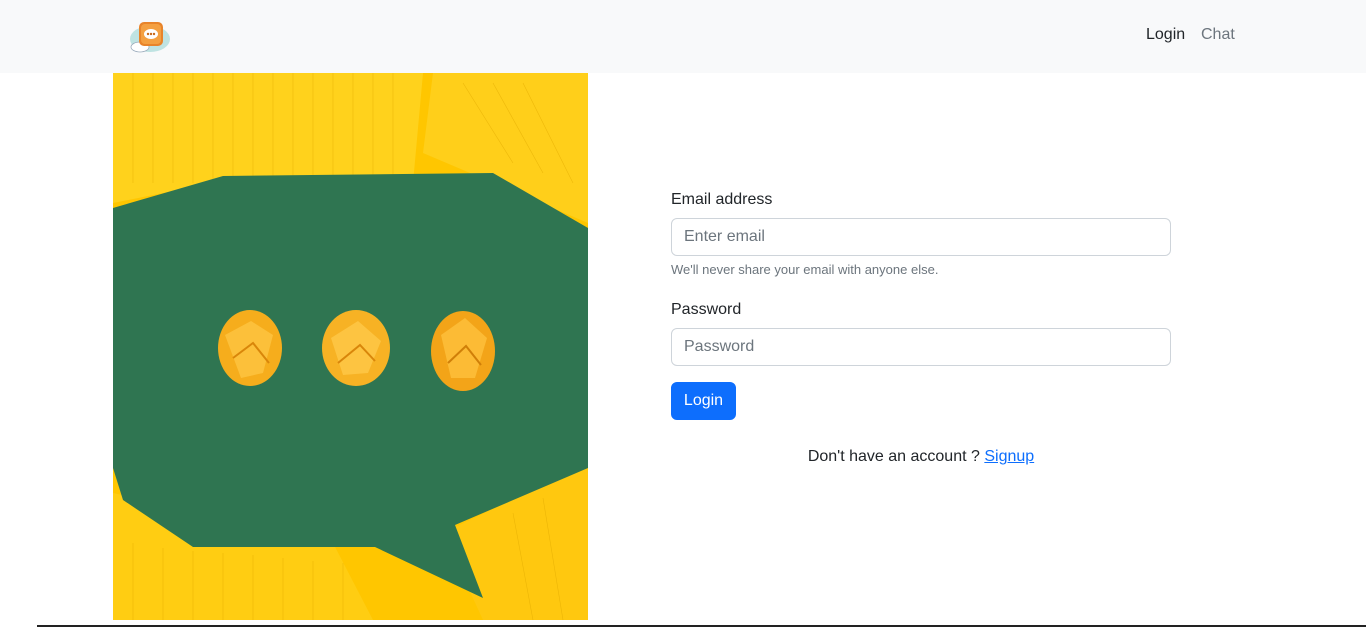  I want to click on nav-link-chat: Chat, so click(1218, 35).